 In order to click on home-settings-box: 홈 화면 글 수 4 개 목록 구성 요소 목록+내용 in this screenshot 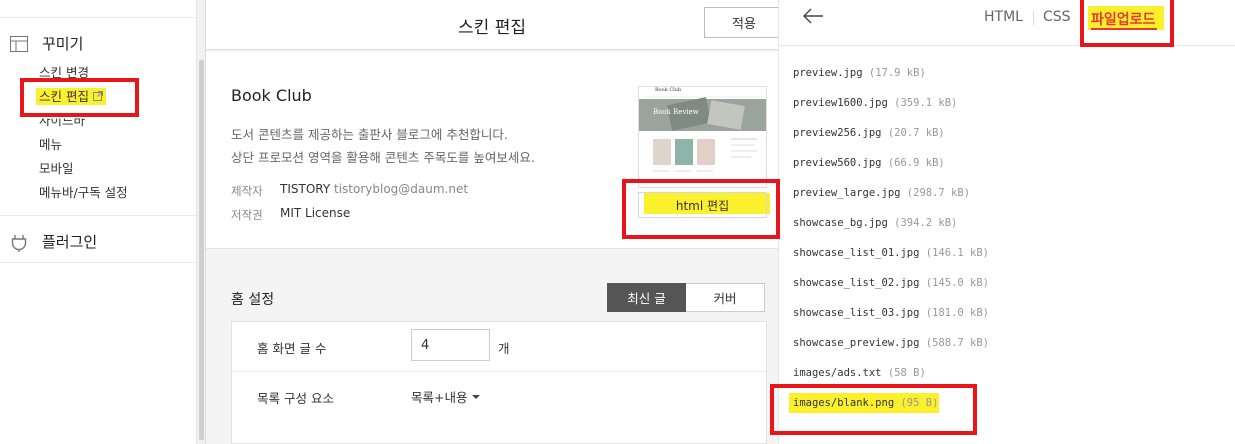, I will do `click(499, 382)`.